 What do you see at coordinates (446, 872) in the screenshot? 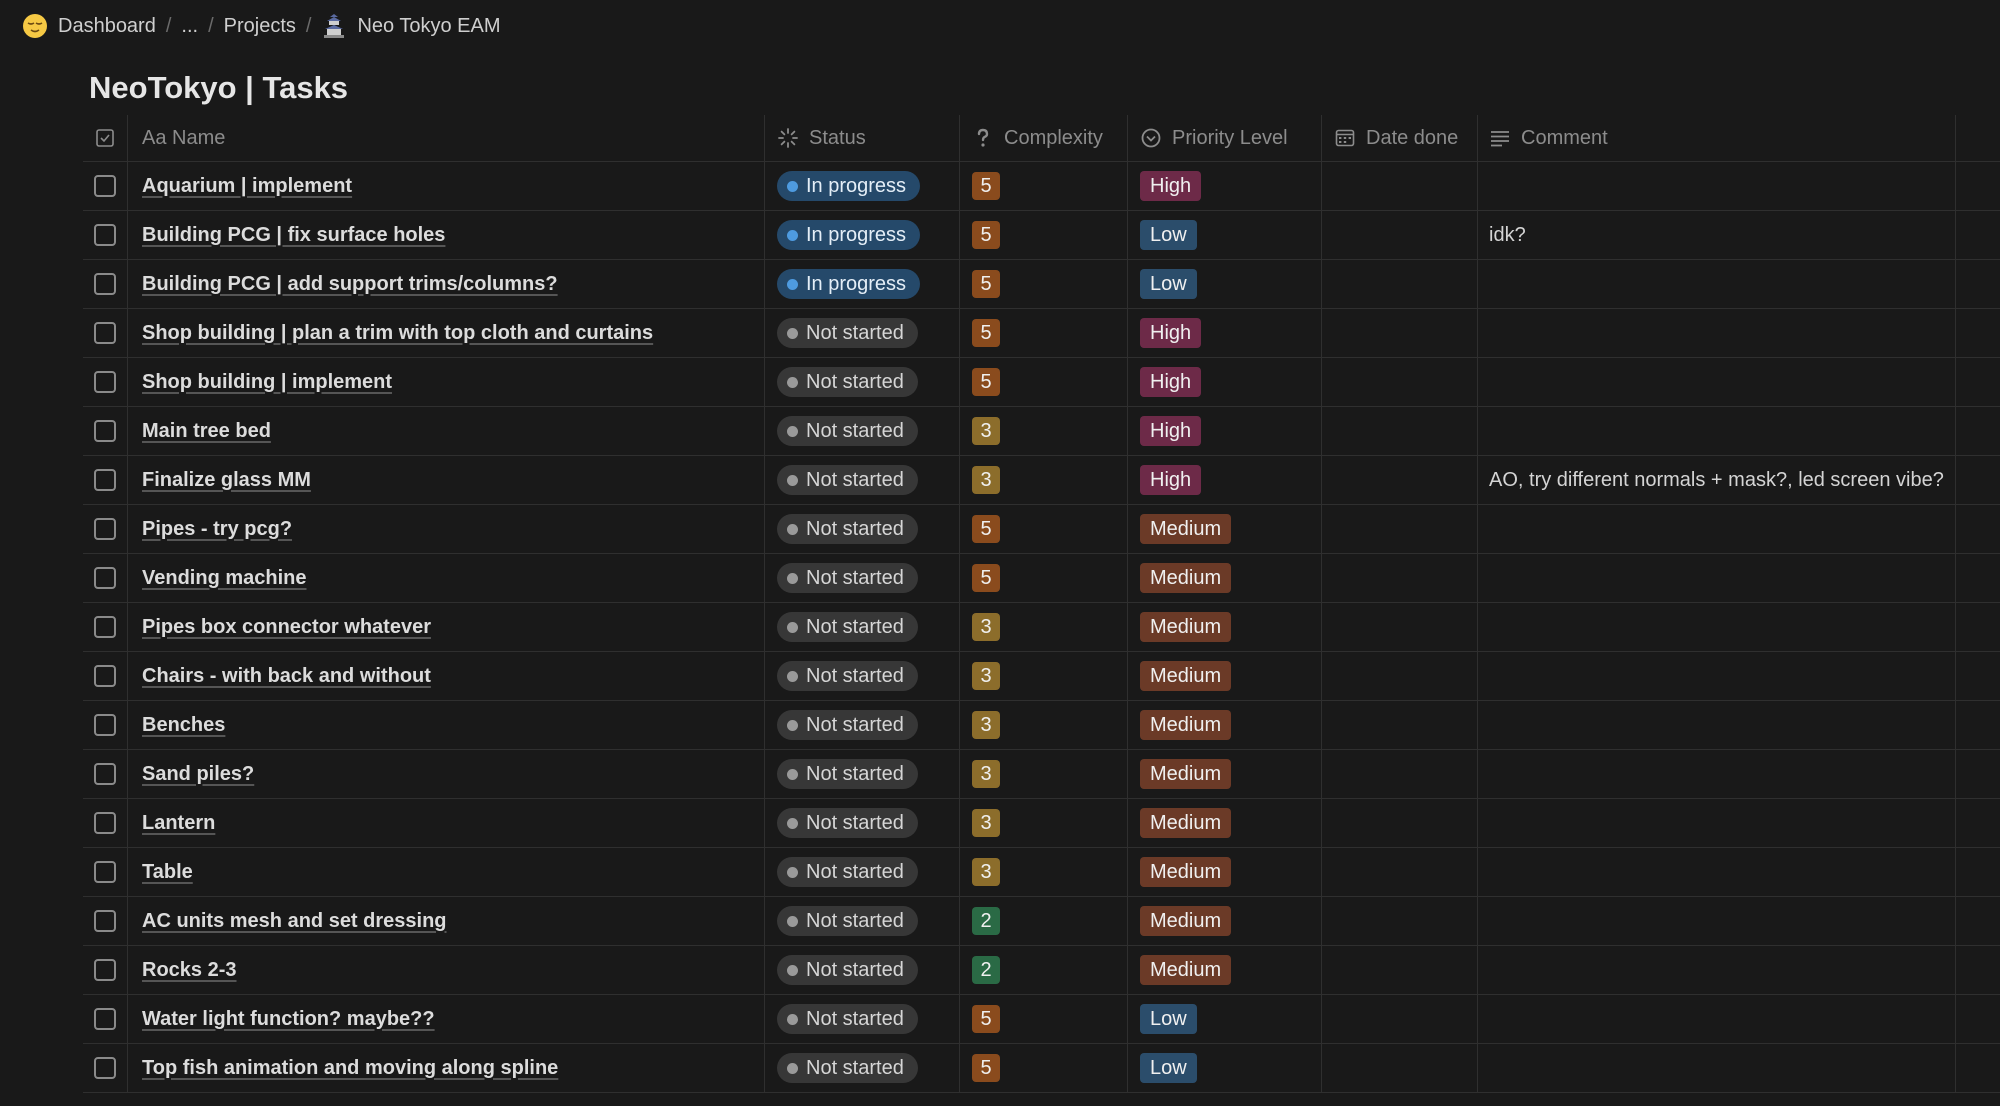
I see `task-name-cell: Table` at bounding box center [446, 872].